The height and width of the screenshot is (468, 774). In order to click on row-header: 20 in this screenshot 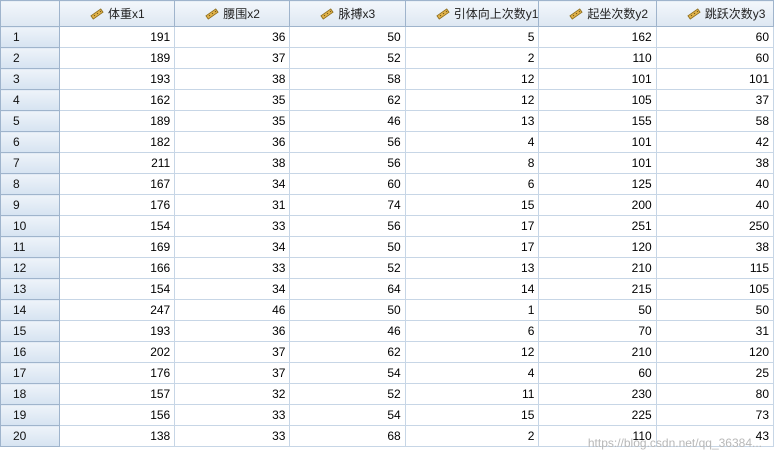, I will do `click(30, 436)`.